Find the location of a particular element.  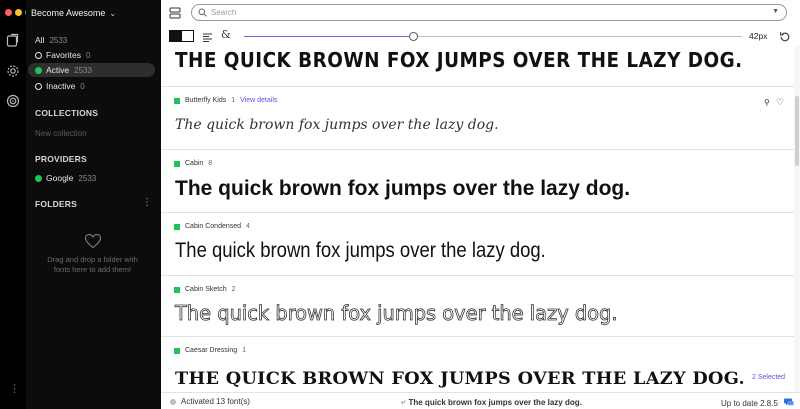

light-swatch is located at coordinates (187, 36).